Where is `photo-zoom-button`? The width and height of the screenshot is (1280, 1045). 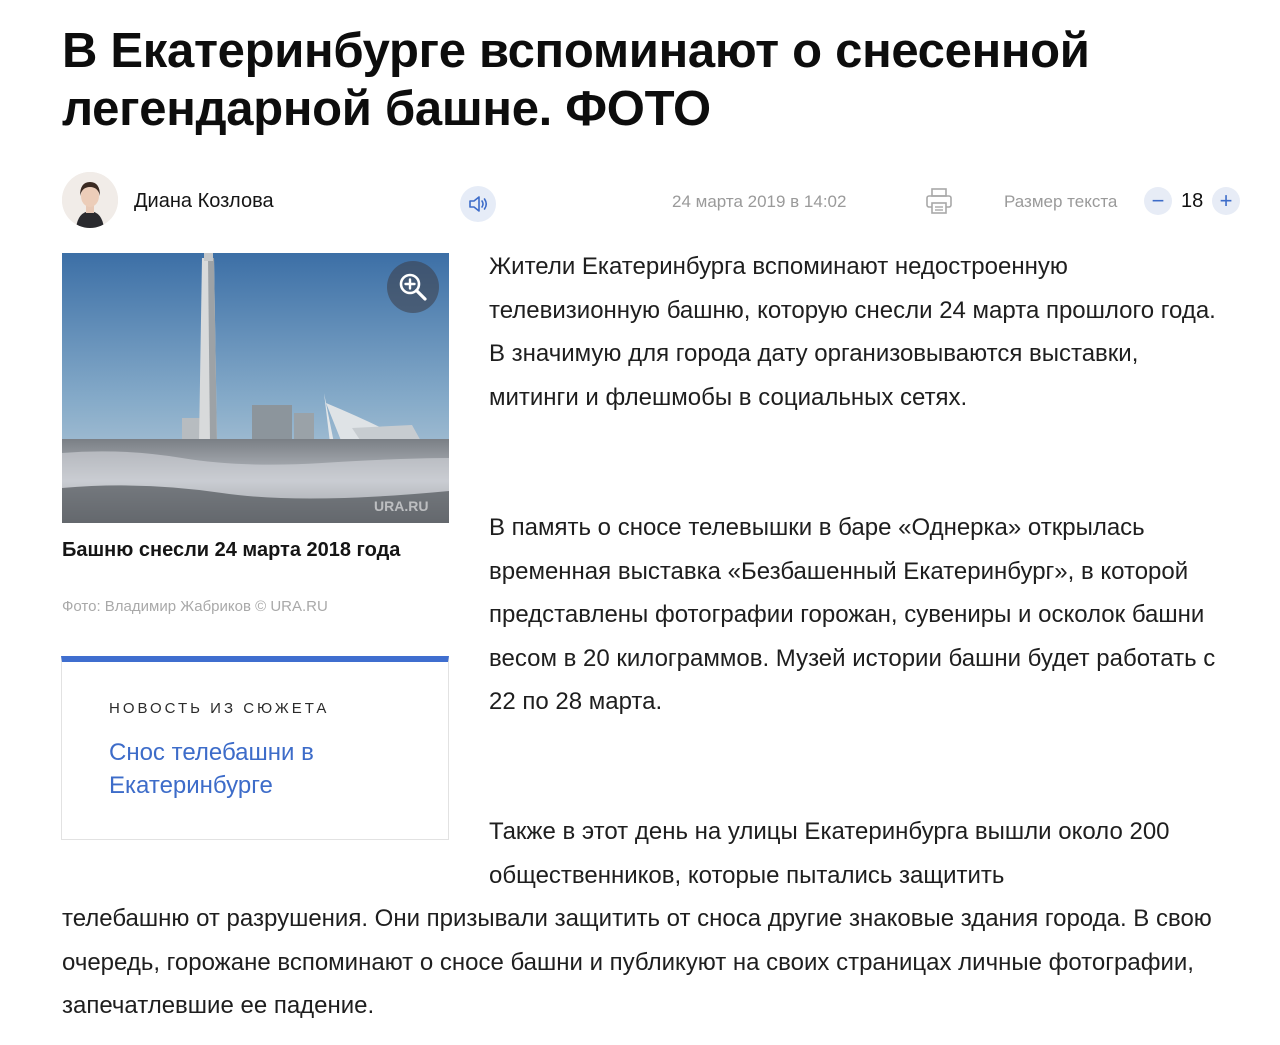 photo-zoom-button is located at coordinates (413, 287).